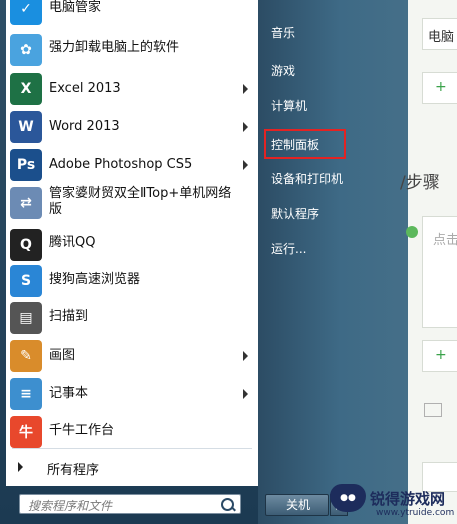  What do you see at coordinates (130, 504) in the screenshot?
I see `search-input: 搜索程序和文件` at bounding box center [130, 504].